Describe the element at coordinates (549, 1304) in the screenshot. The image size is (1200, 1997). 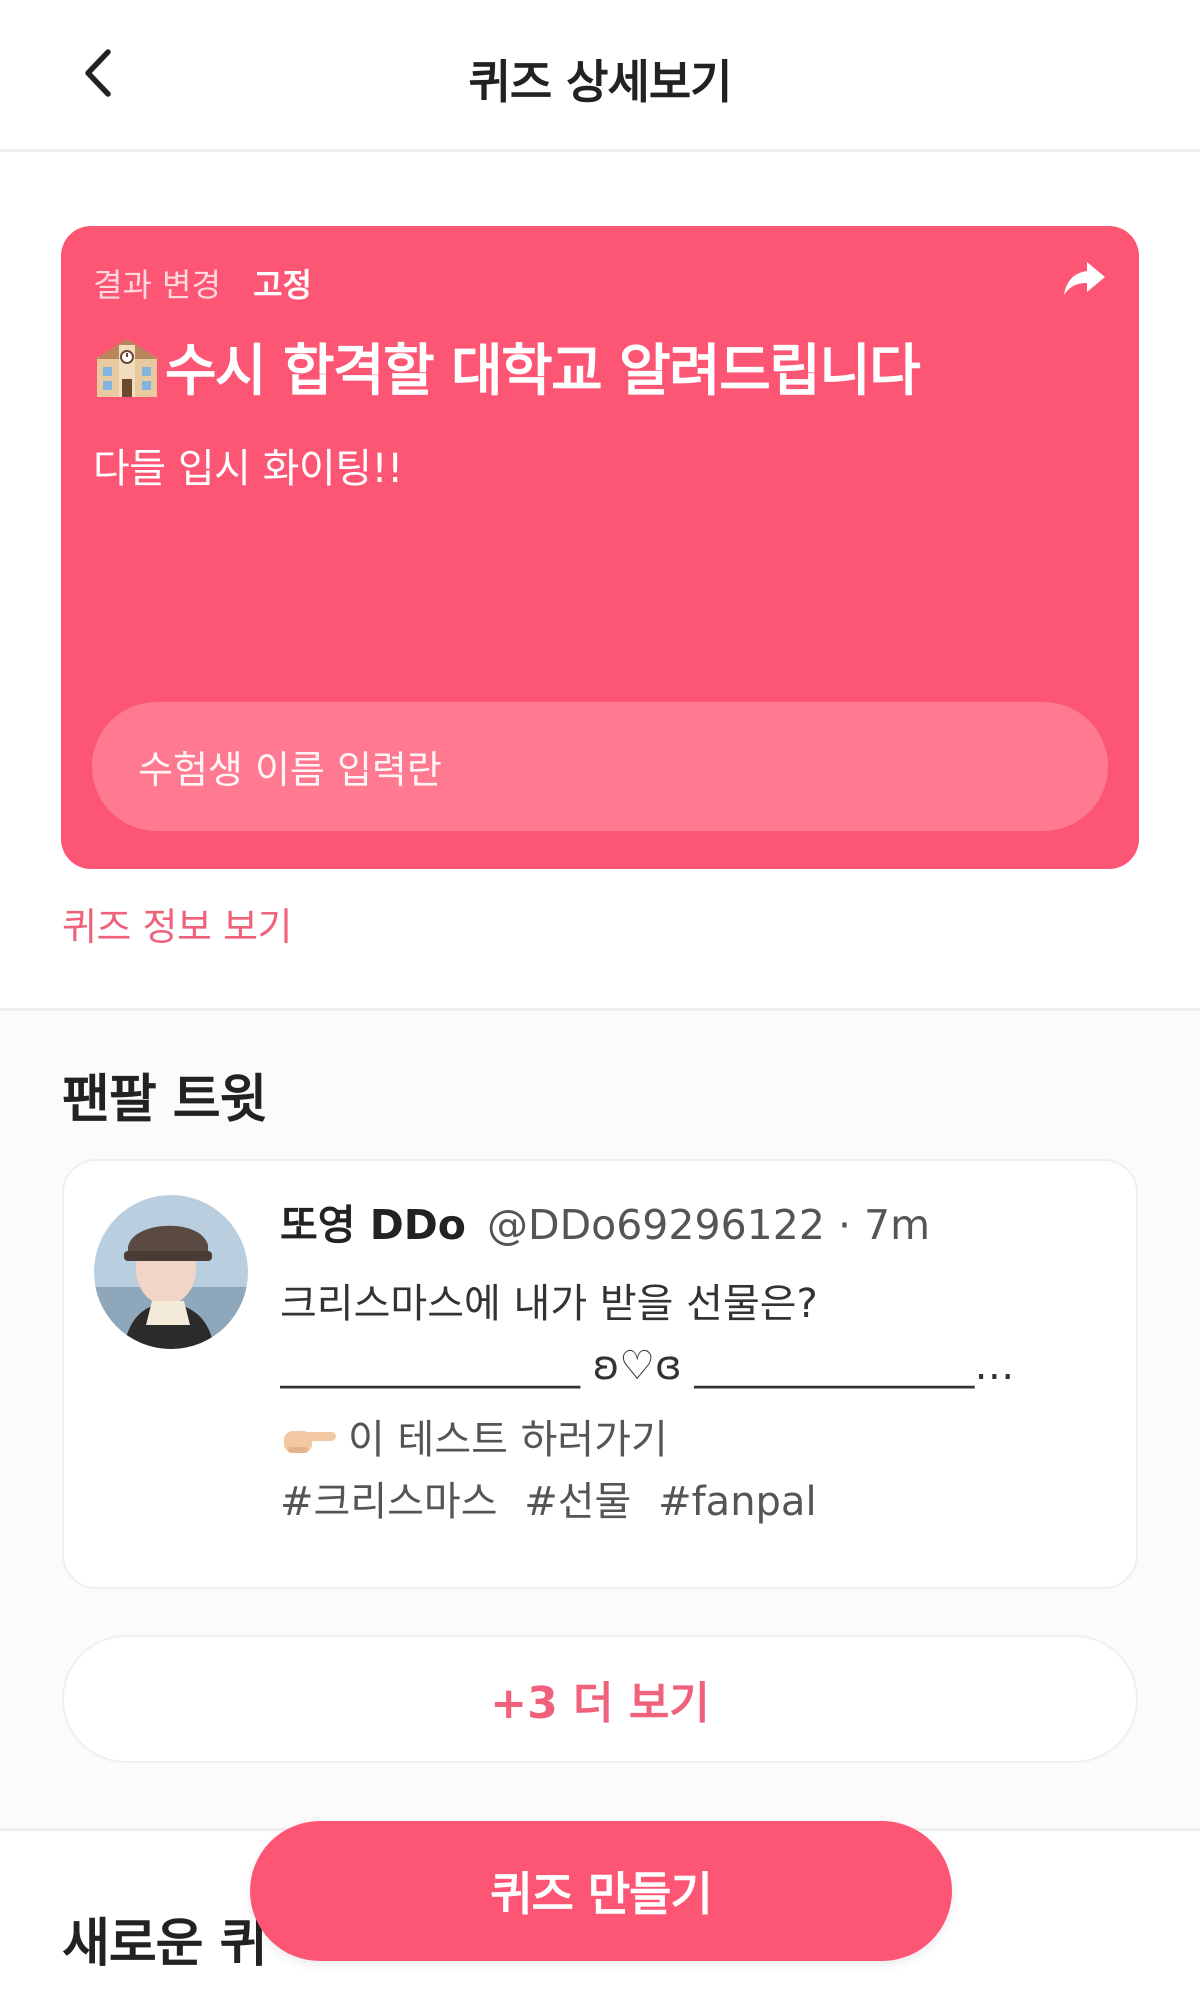
I see `tweet-line-question: 크리스마스에 내가 받을 선물은?` at that location.